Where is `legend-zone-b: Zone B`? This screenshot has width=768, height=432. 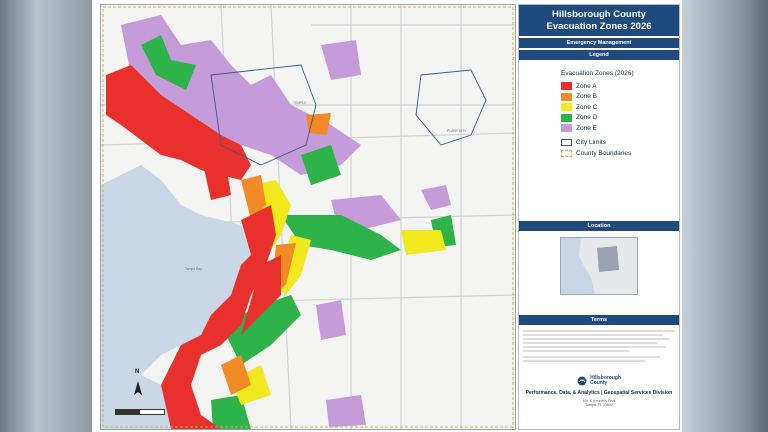
legend-zone-b: Zone B is located at coordinates (620, 97).